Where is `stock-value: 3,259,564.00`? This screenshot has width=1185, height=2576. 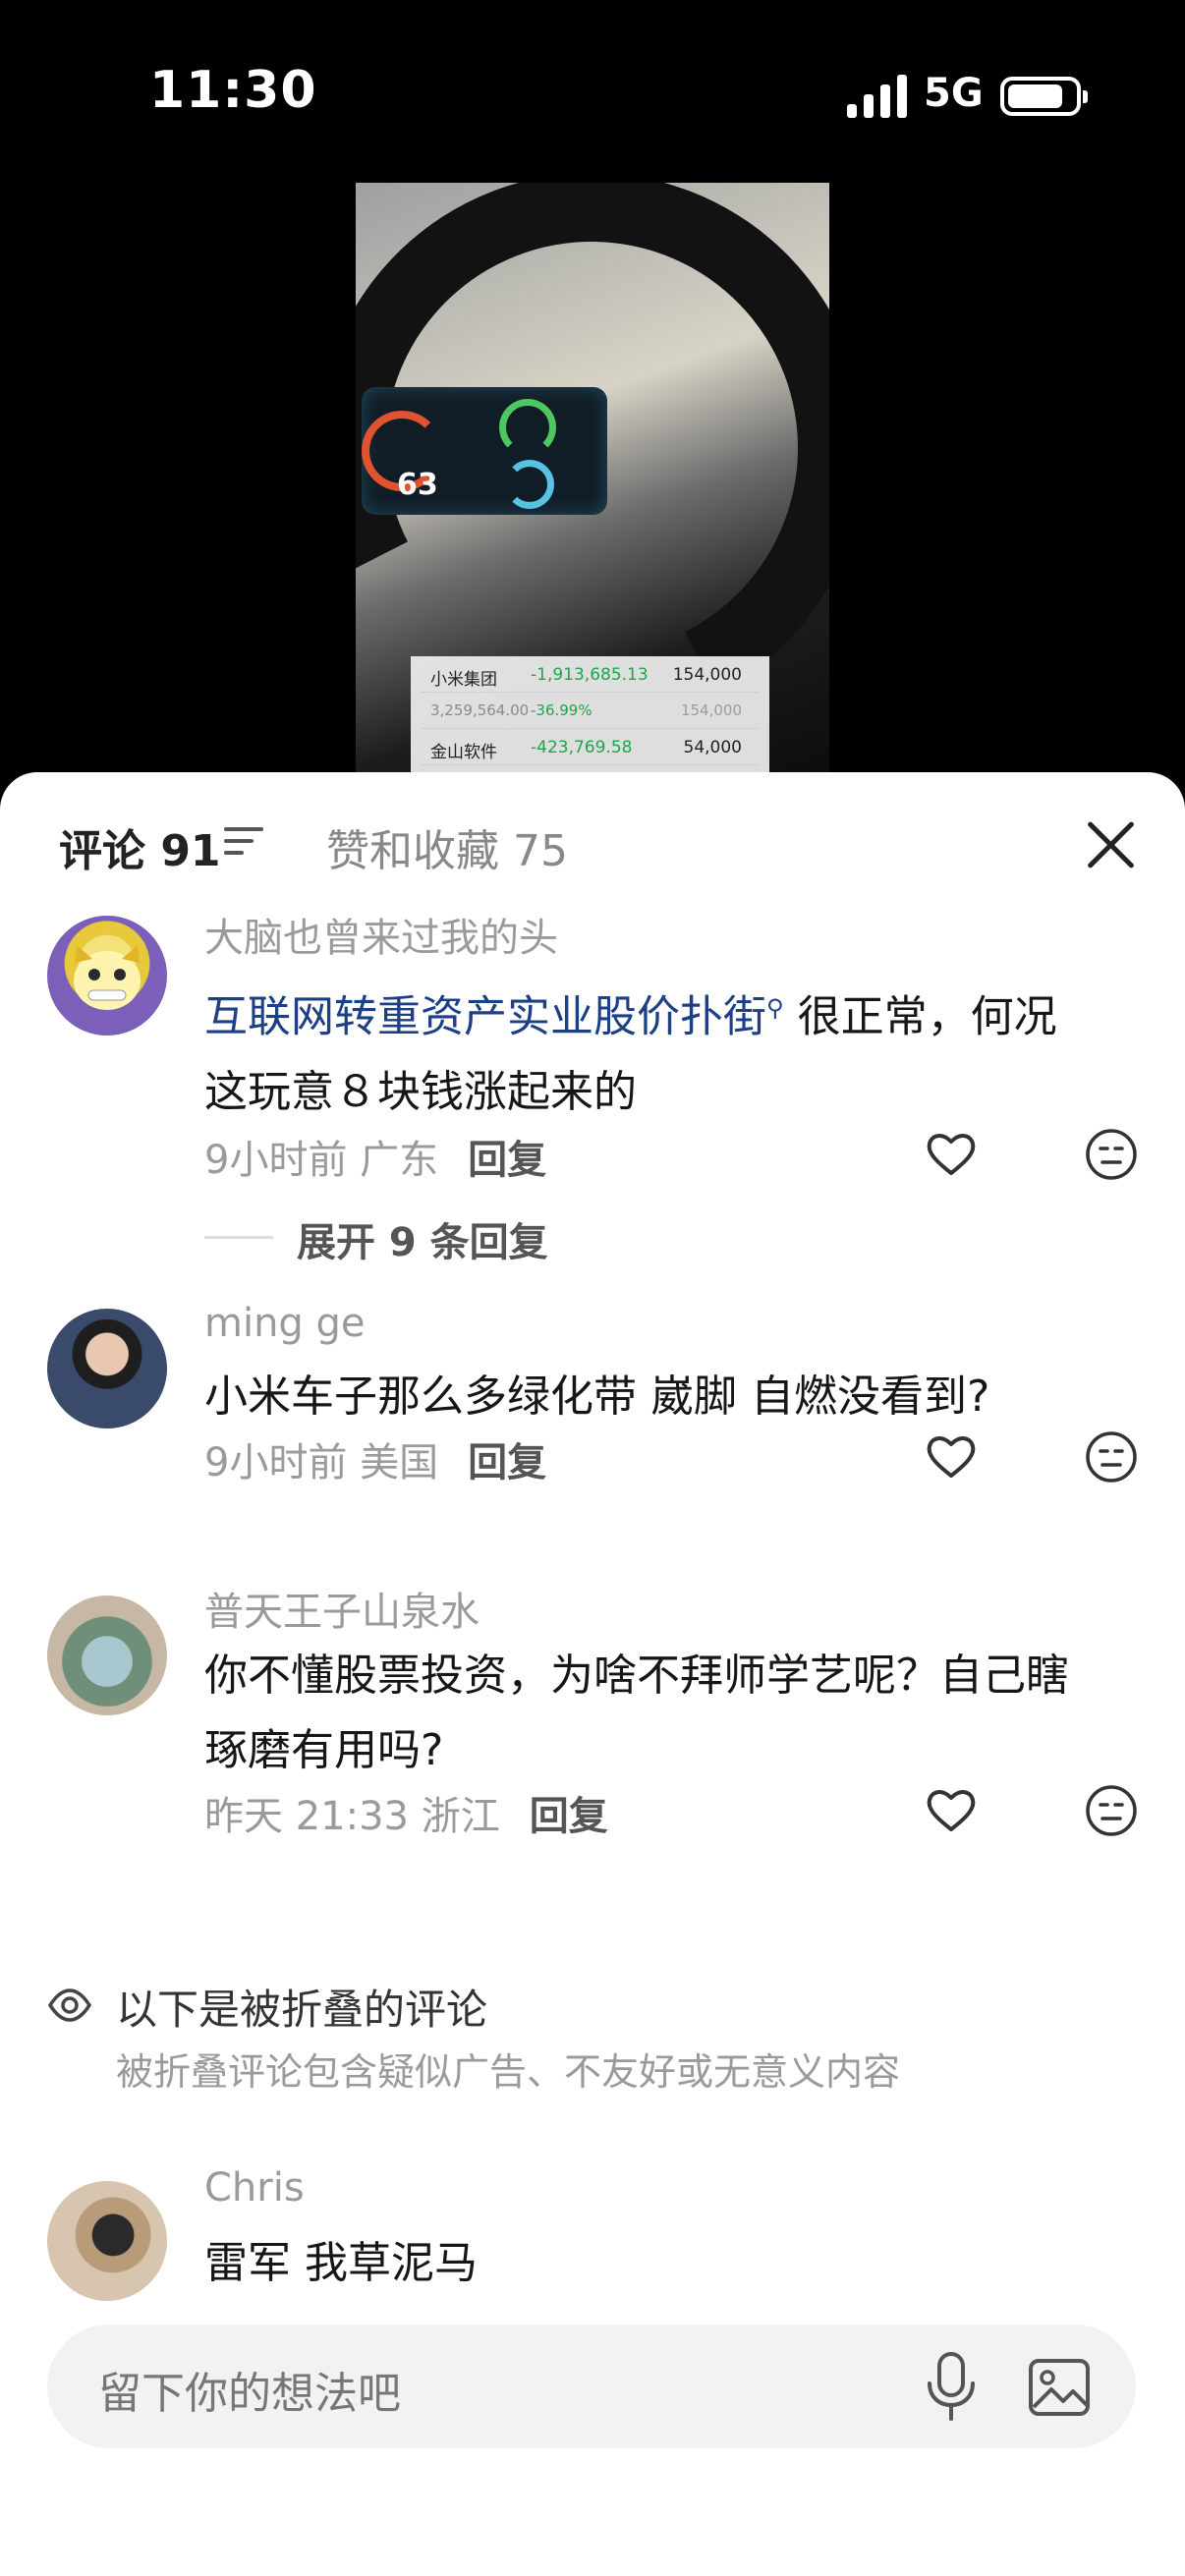
stock-value: 3,259,564.00 is located at coordinates (480, 710).